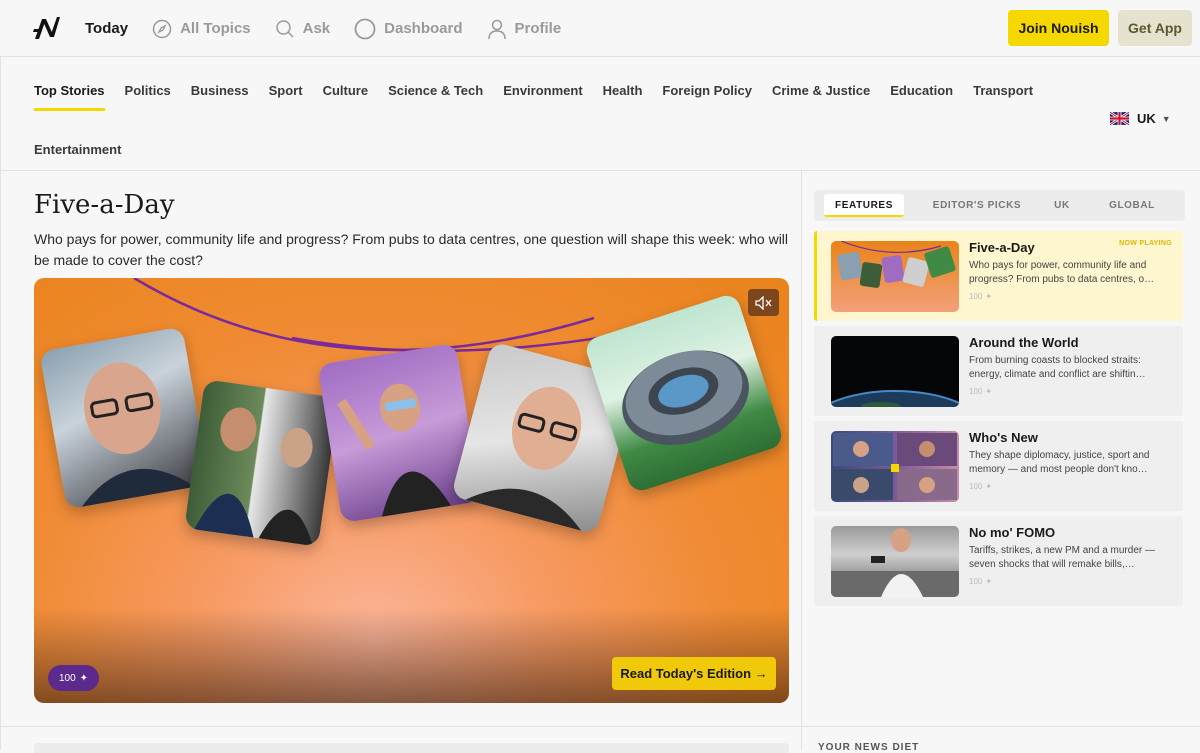 Image resolution: width=1200 pixels, height=753 pixels. Describe the element at coordinates (335, 28) in the screenshot. I see `main-nav: Today All Topics Ask Dashboard Profile` at that location.